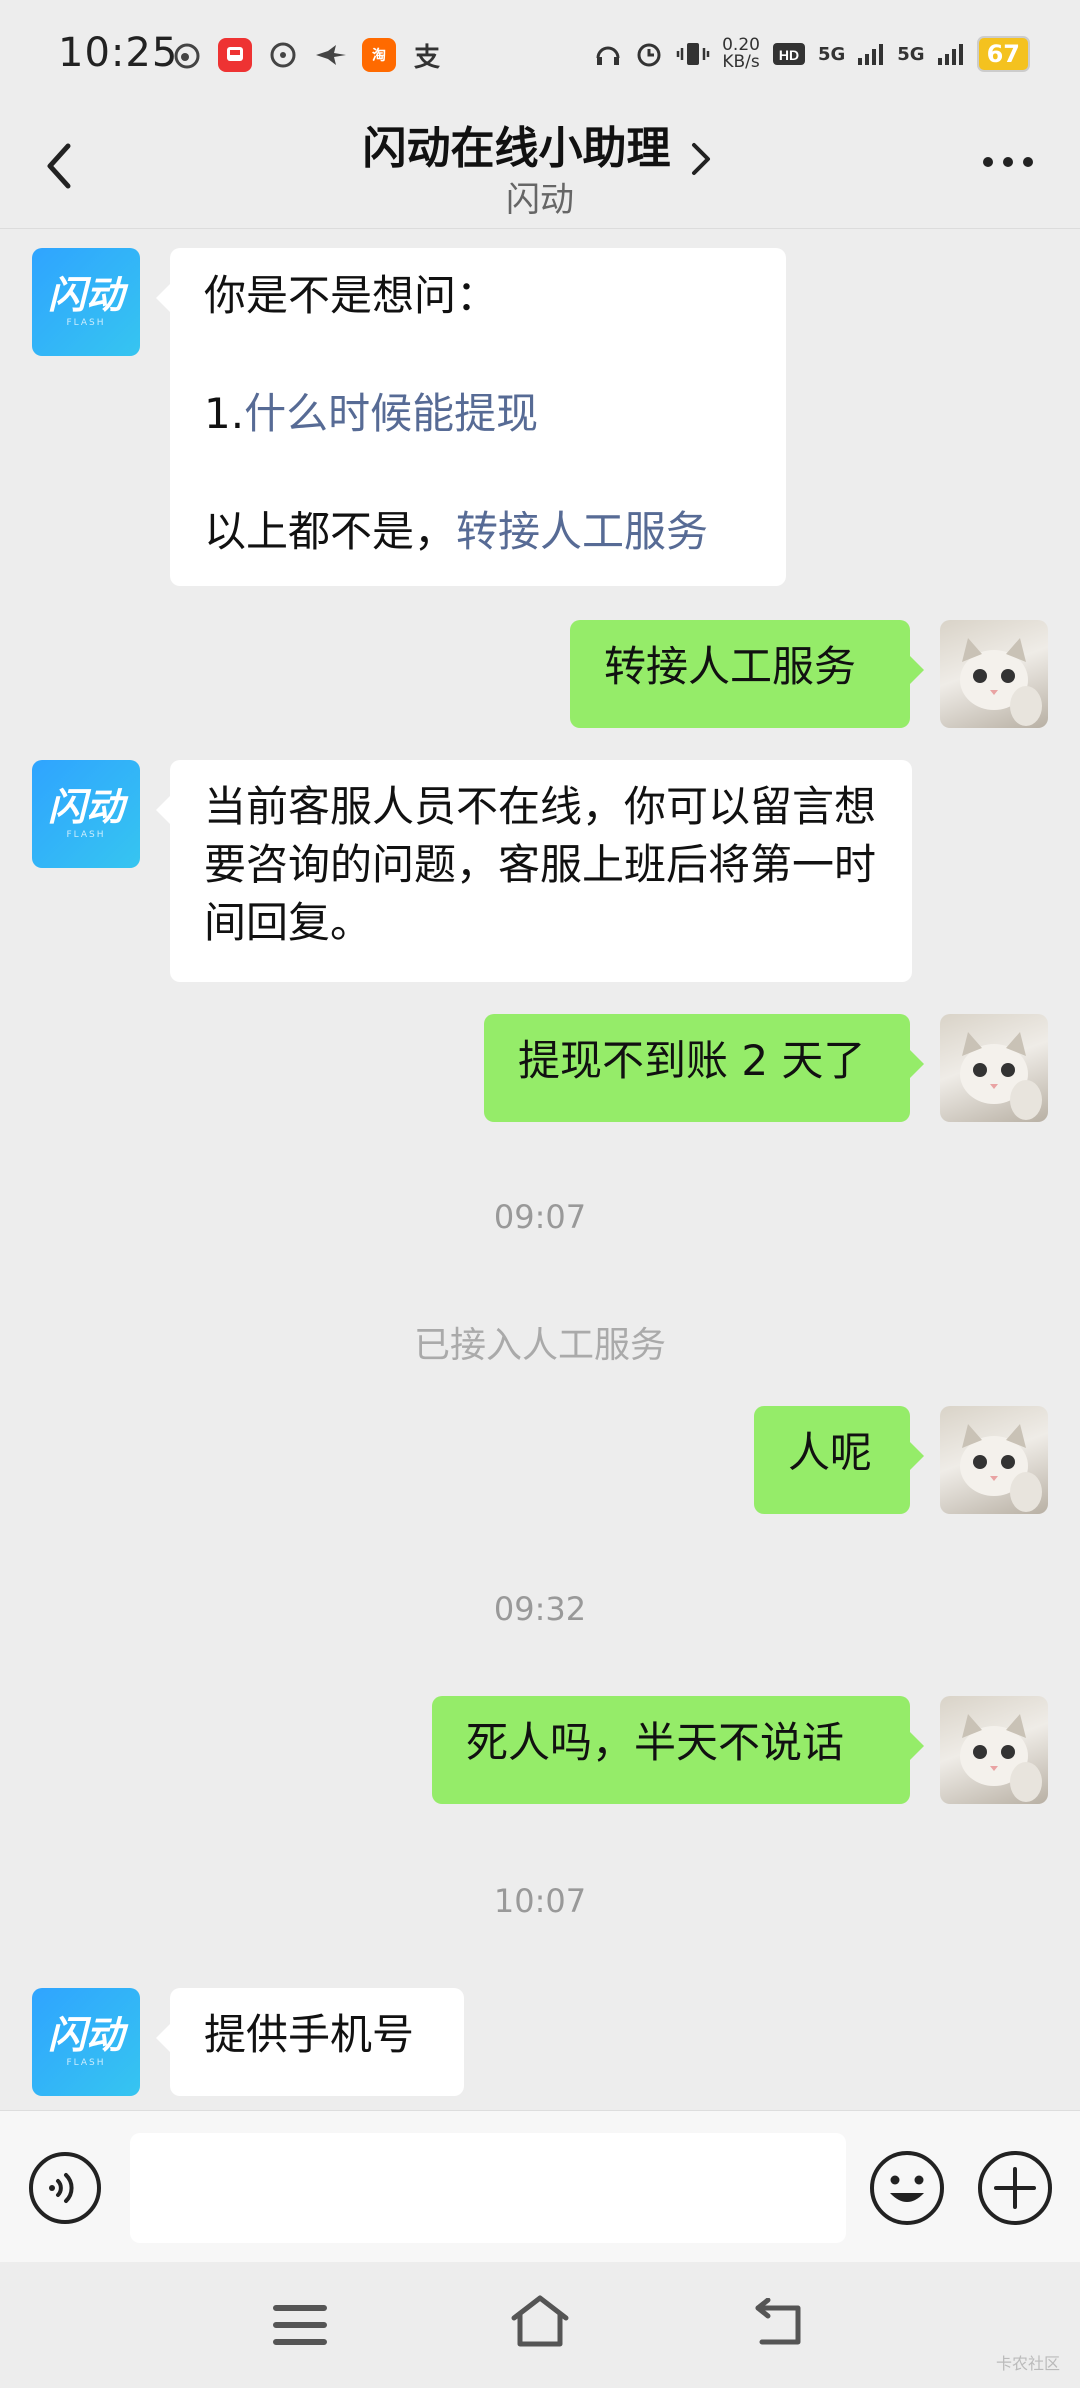  I want to click on input-bar, so click(540, 2186).